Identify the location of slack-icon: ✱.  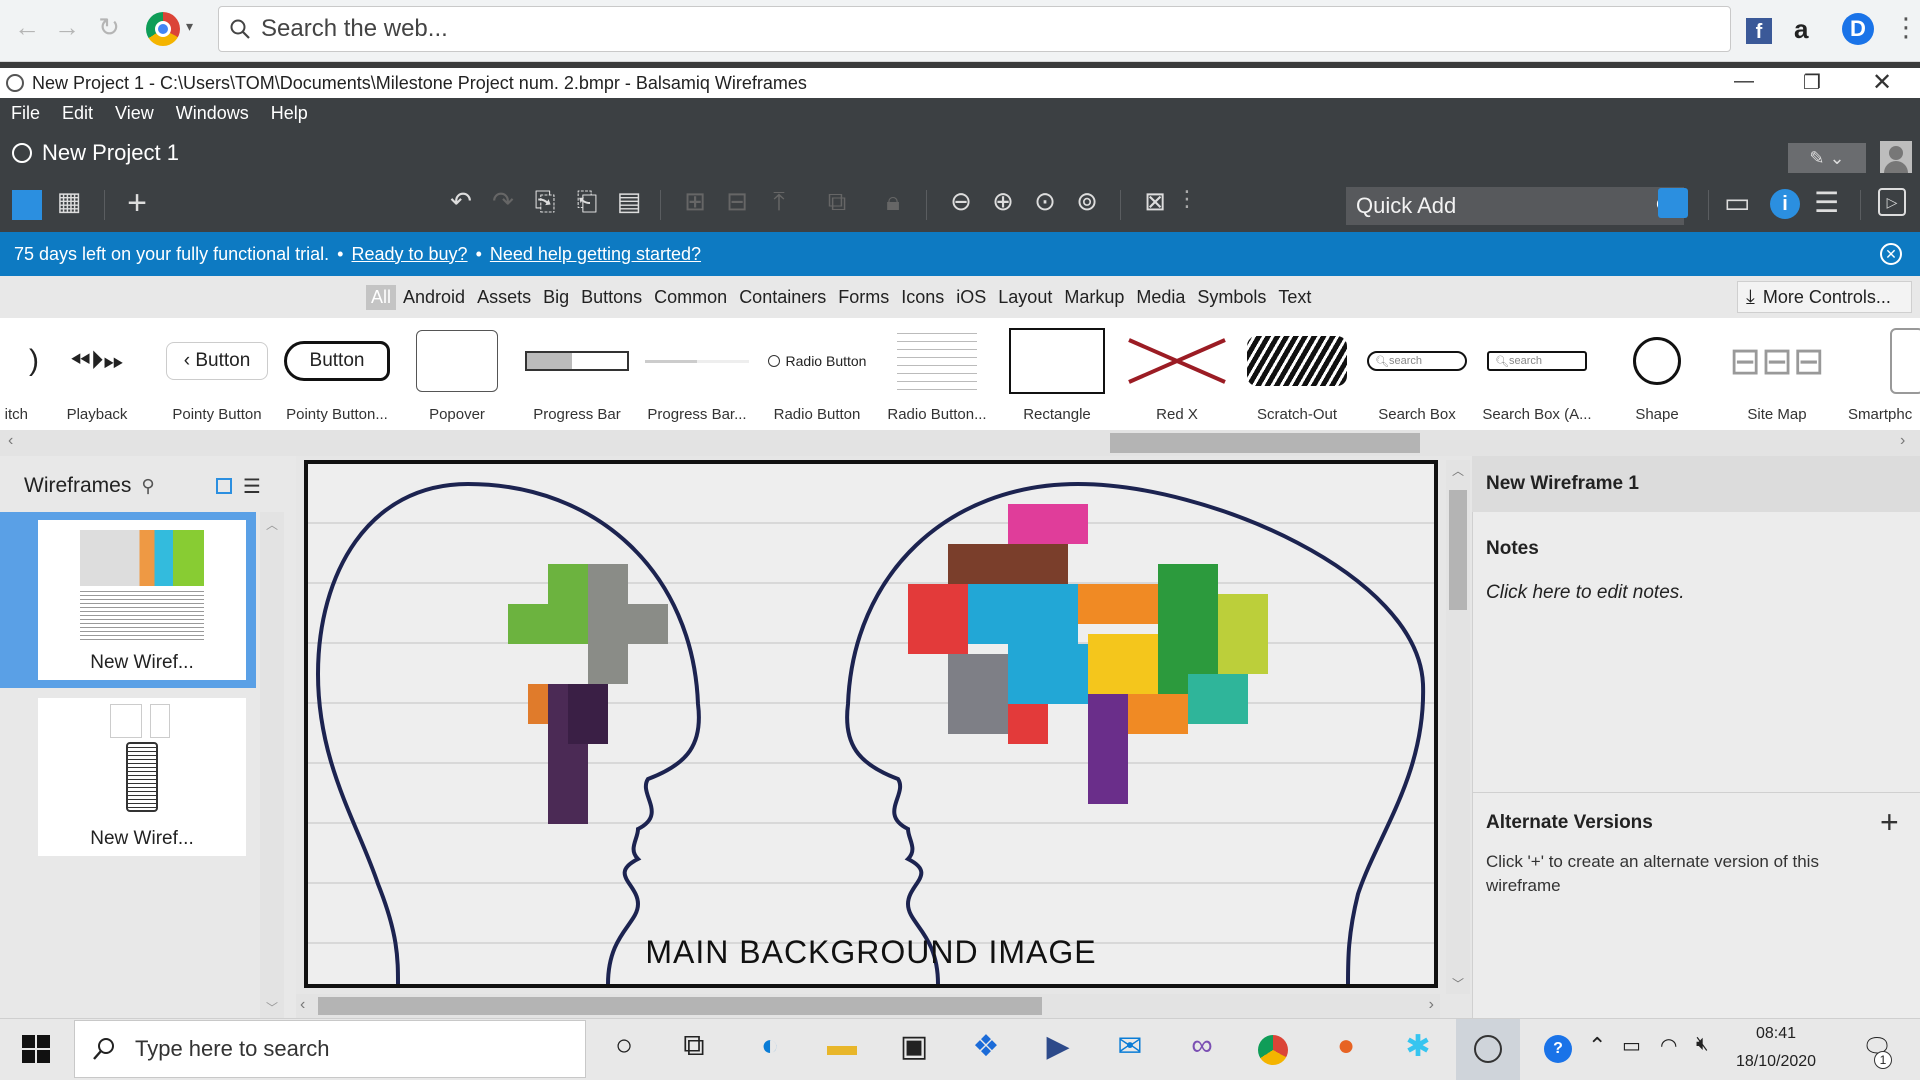
(1418, 1046).